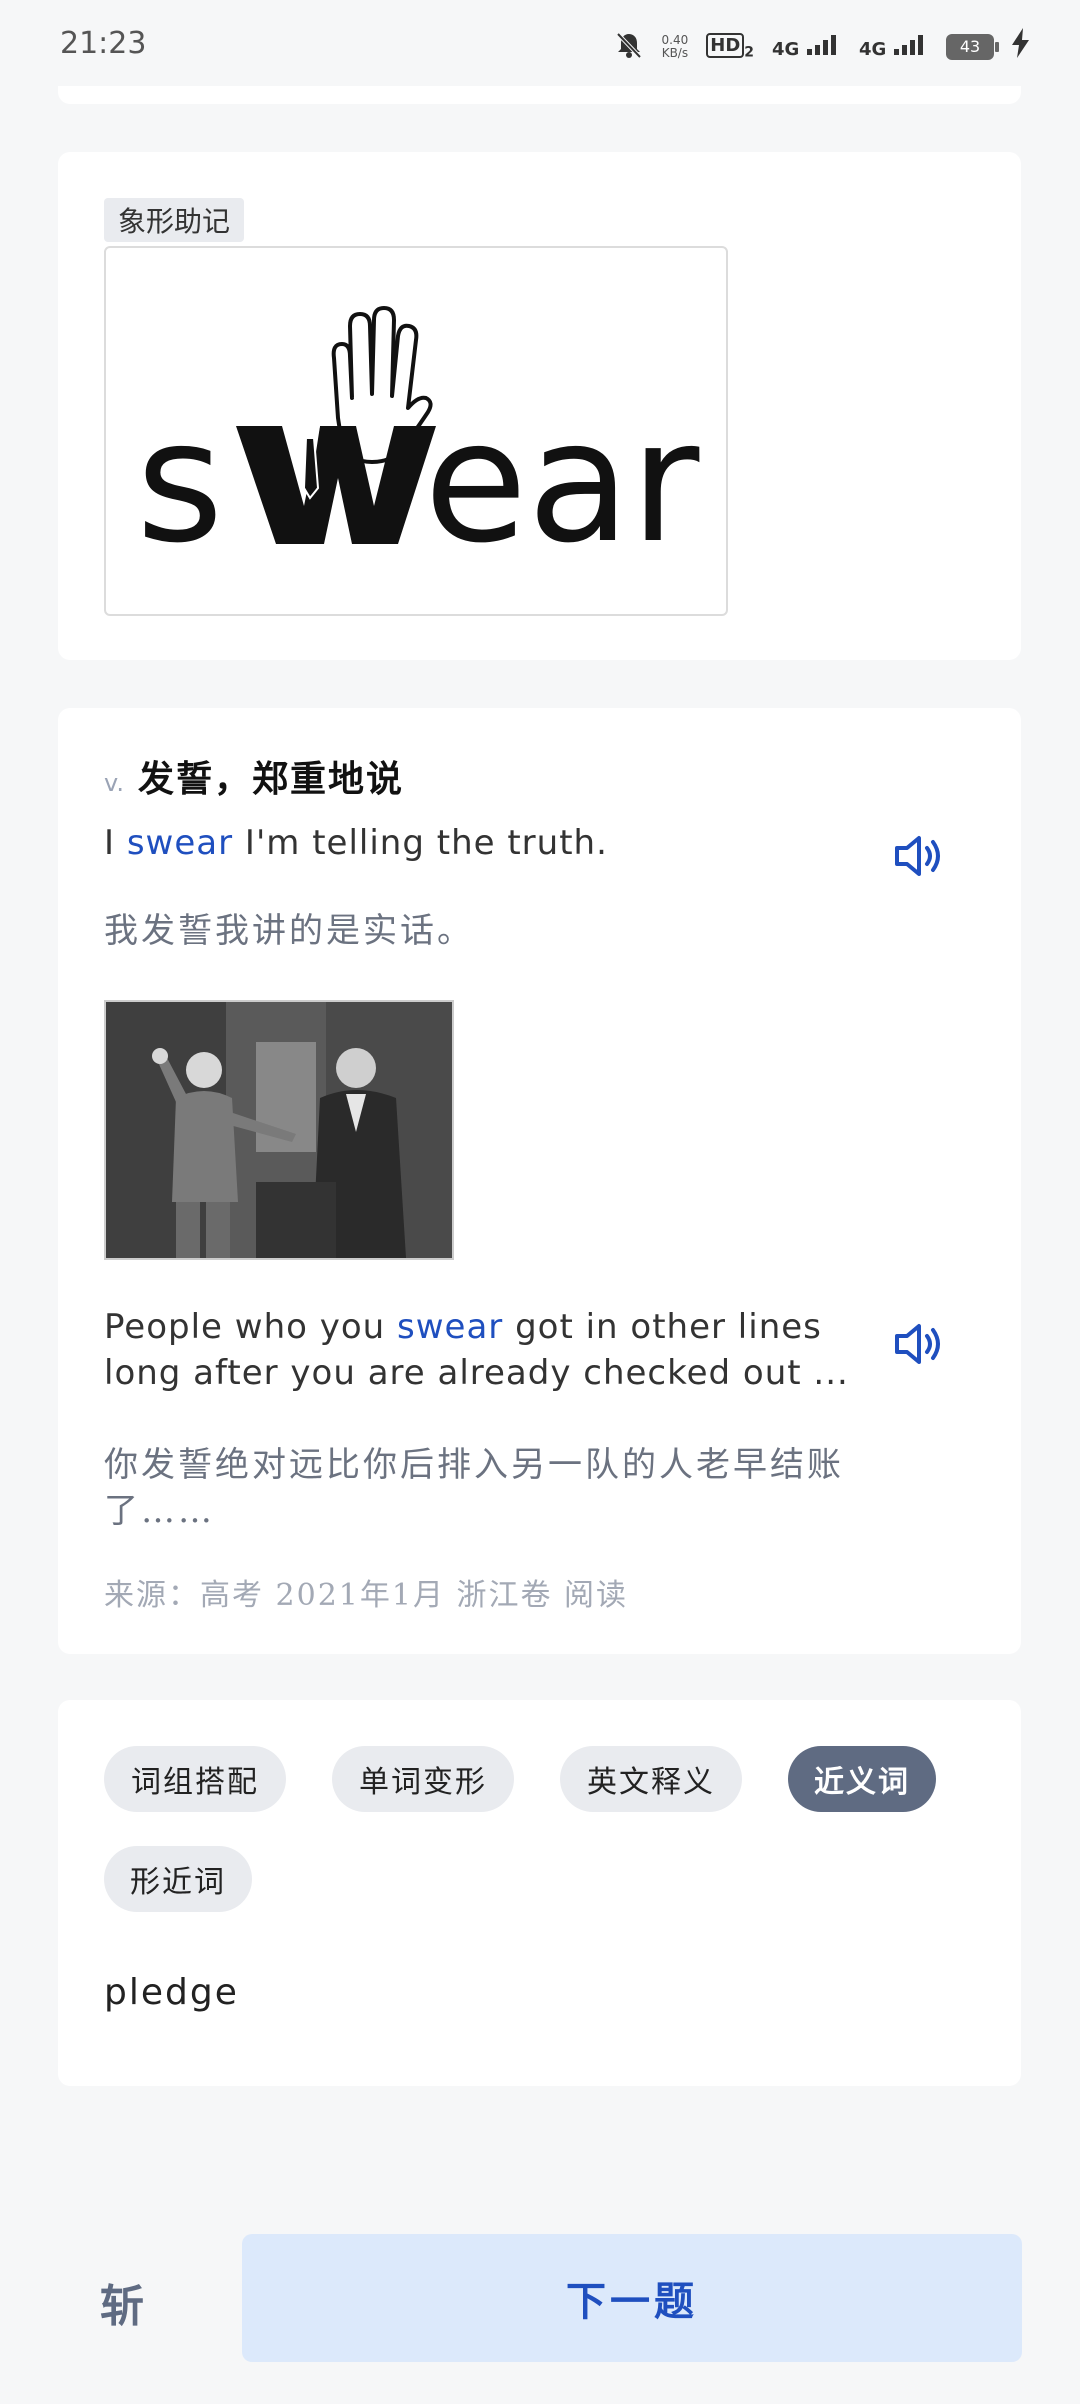 The width and height of the screenshot is (1080, 2404). I want to click on meaning-text: 发誓，郑重地说, so click(270, 779).